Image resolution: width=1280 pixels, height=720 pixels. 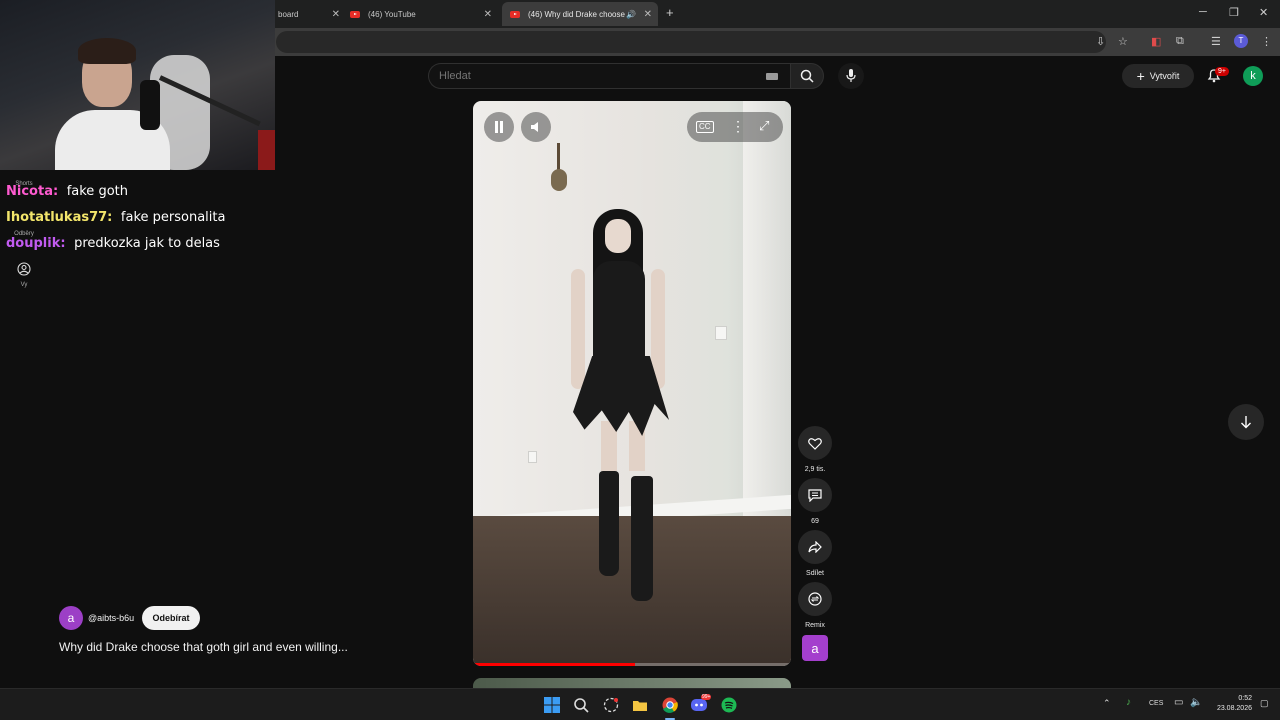 What do you see at coordinates (1107, 703) in the screenshot?
I see `tray-overflow-icon: ⌃` at bounding box center [1107, 703].